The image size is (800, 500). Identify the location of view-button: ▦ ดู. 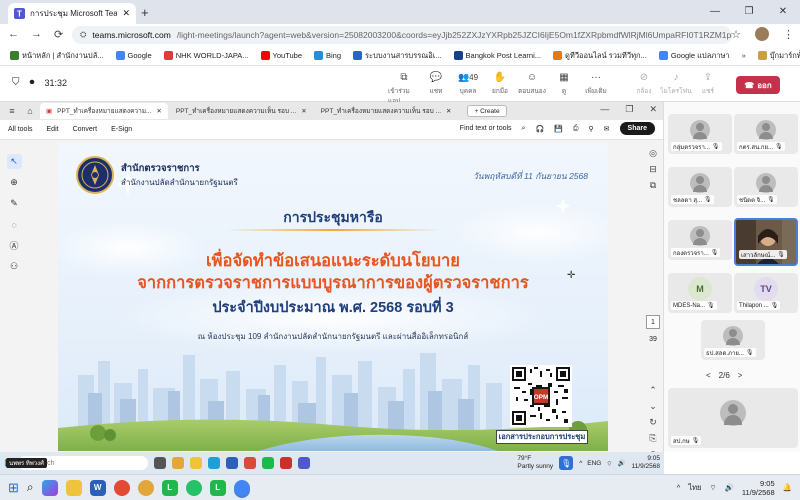
(564, 88).